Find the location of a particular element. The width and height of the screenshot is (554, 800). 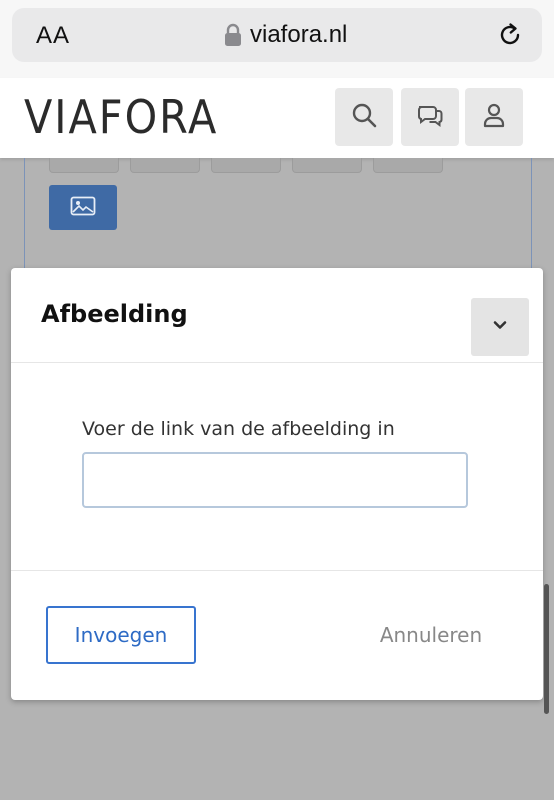

url-text: viafora.nl is located at coordinates (299, 34).